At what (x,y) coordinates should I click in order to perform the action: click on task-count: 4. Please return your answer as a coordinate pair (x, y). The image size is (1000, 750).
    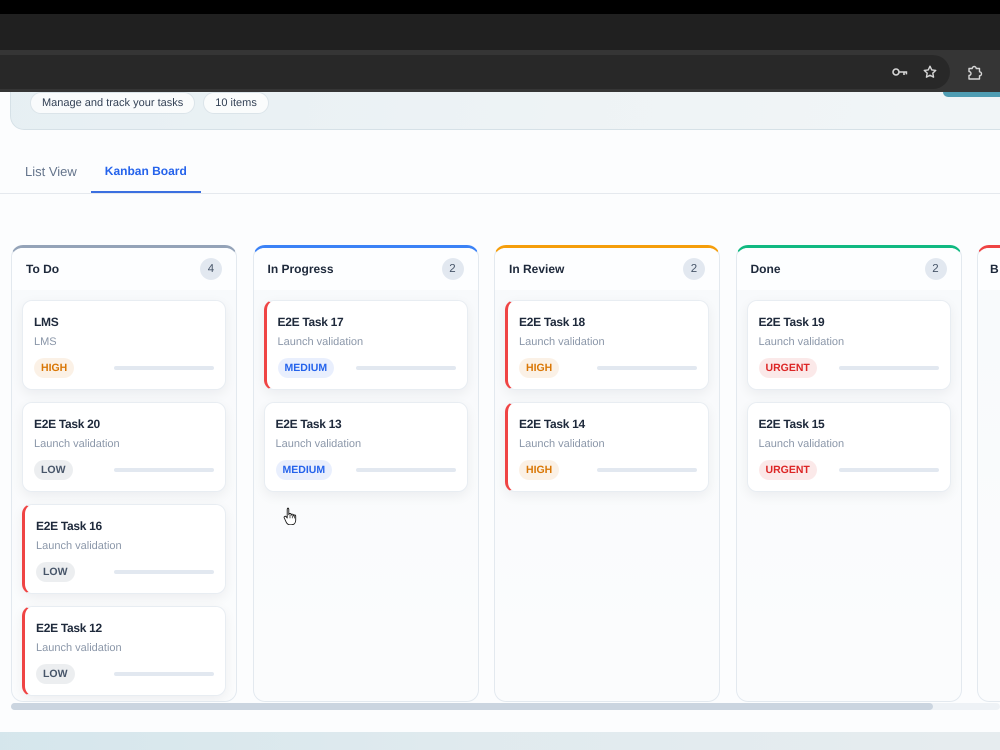
    Looking at the image, I should click on (211, 269).